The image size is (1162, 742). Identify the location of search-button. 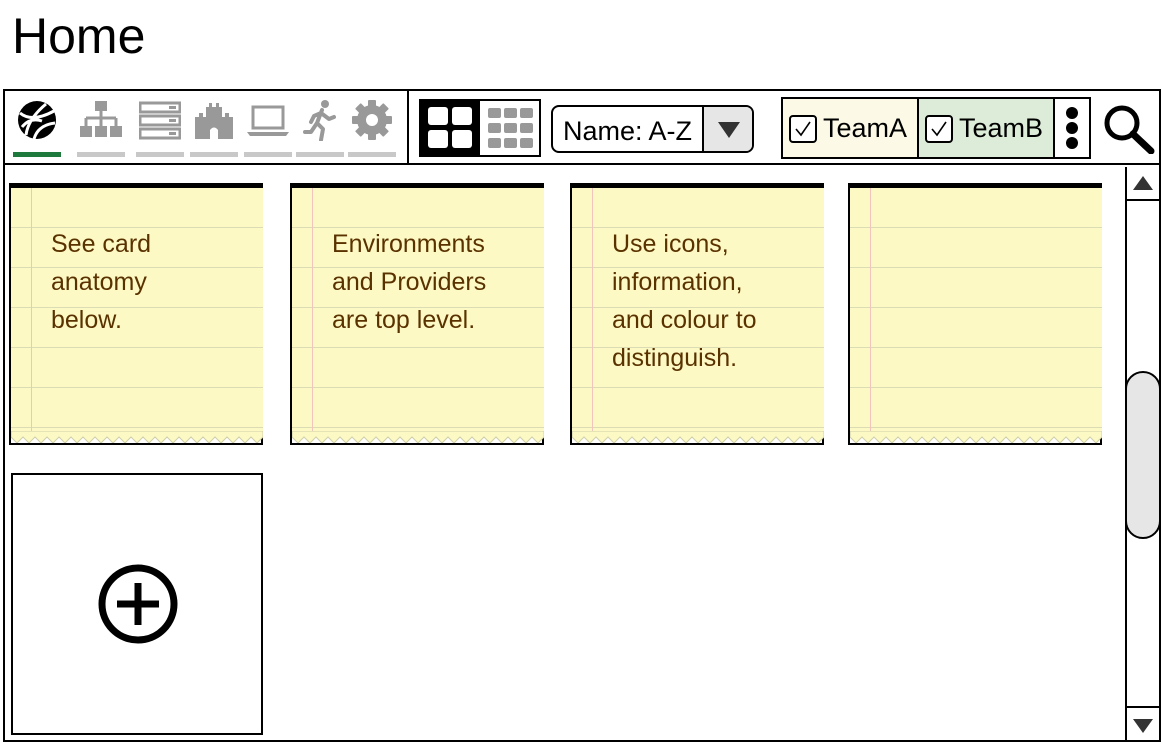
(1128, 129).